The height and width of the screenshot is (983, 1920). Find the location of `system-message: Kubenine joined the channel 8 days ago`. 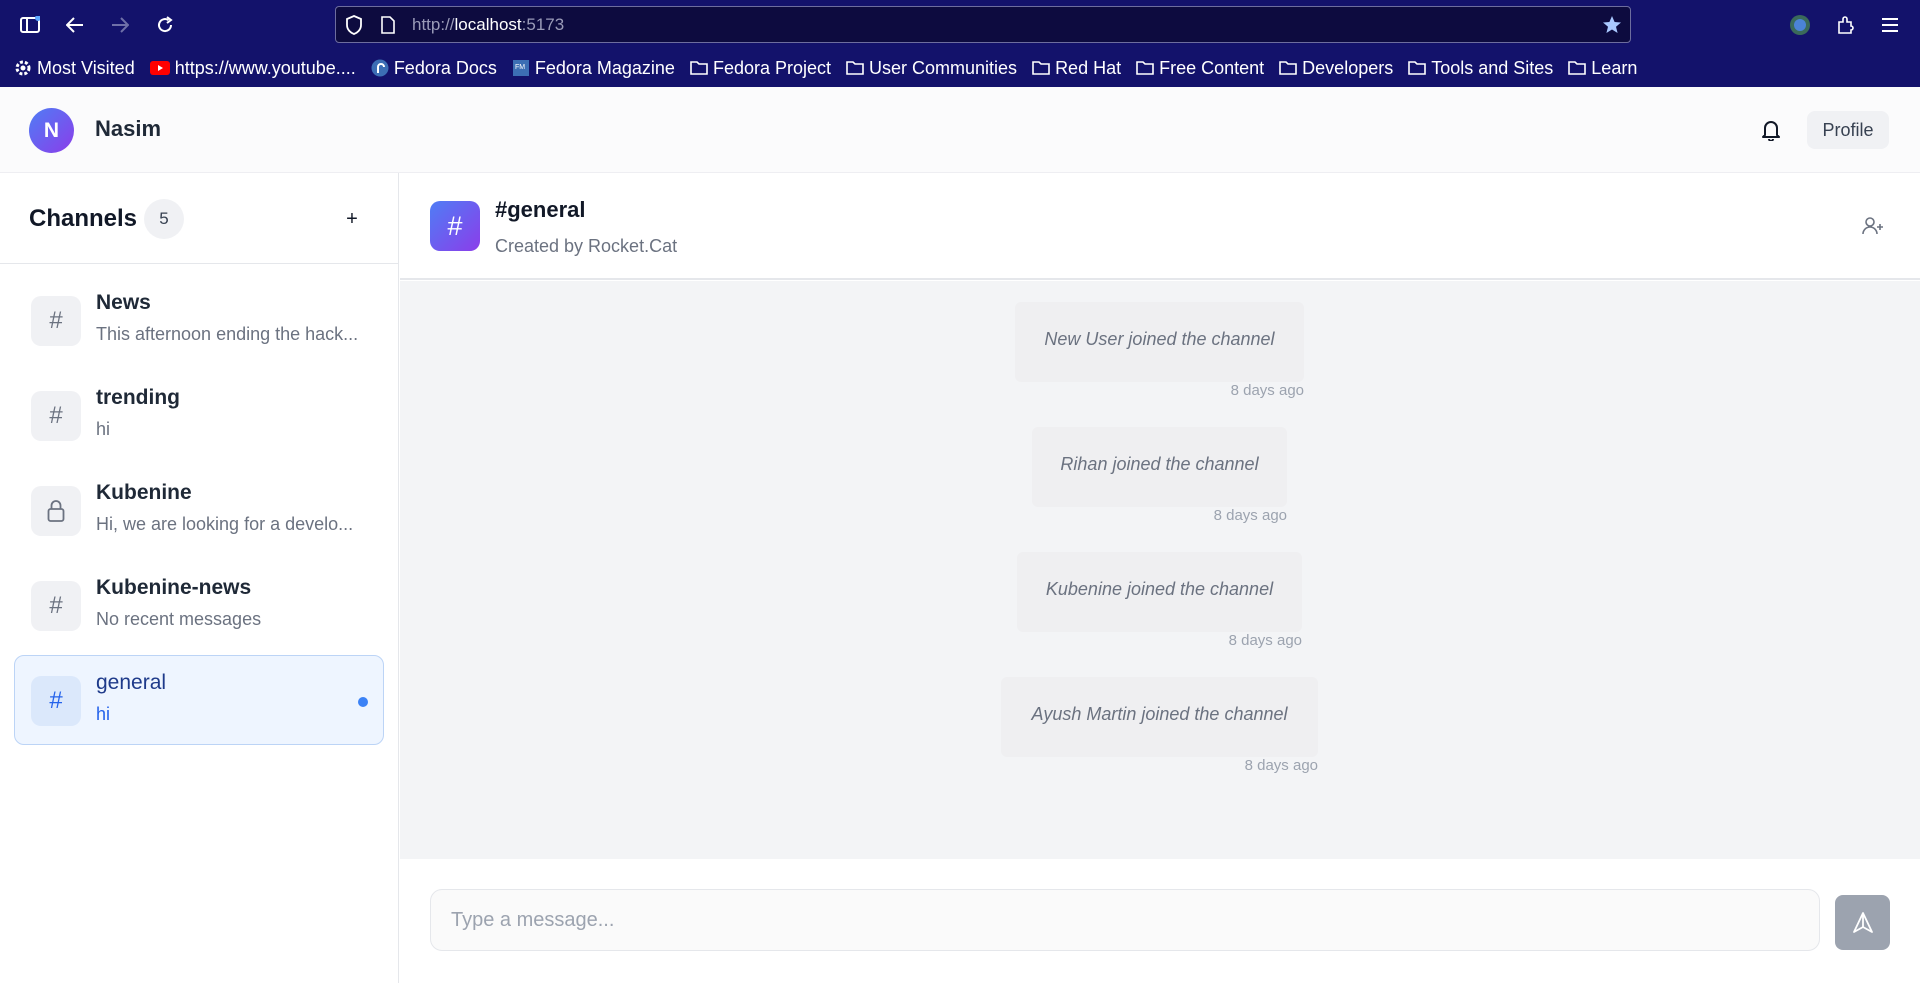

system-message: Kubenine joined the channel 8 days ago is located at coordinates (1159, 600).